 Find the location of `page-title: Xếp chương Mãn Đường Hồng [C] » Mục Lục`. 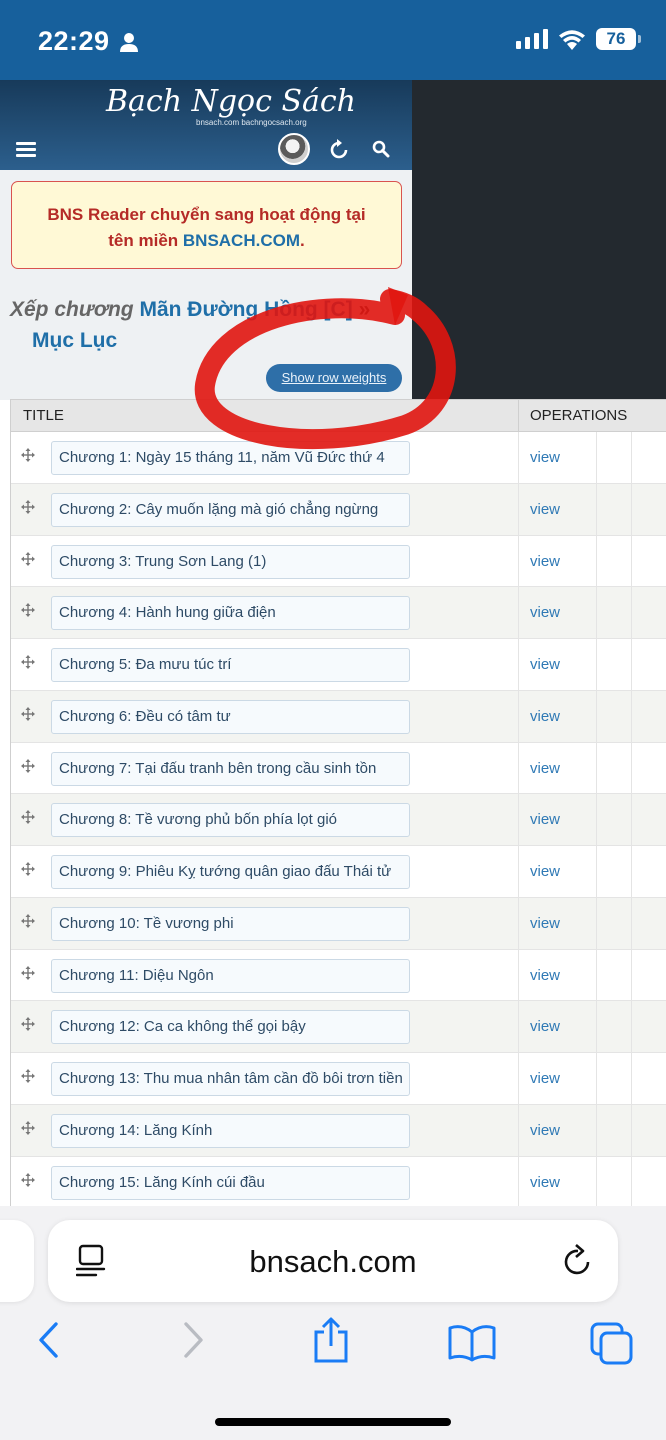

page-title: Xếp chương Mãn Đường Hồng [C] » Mục Lục is located at coordinates (210, 325).